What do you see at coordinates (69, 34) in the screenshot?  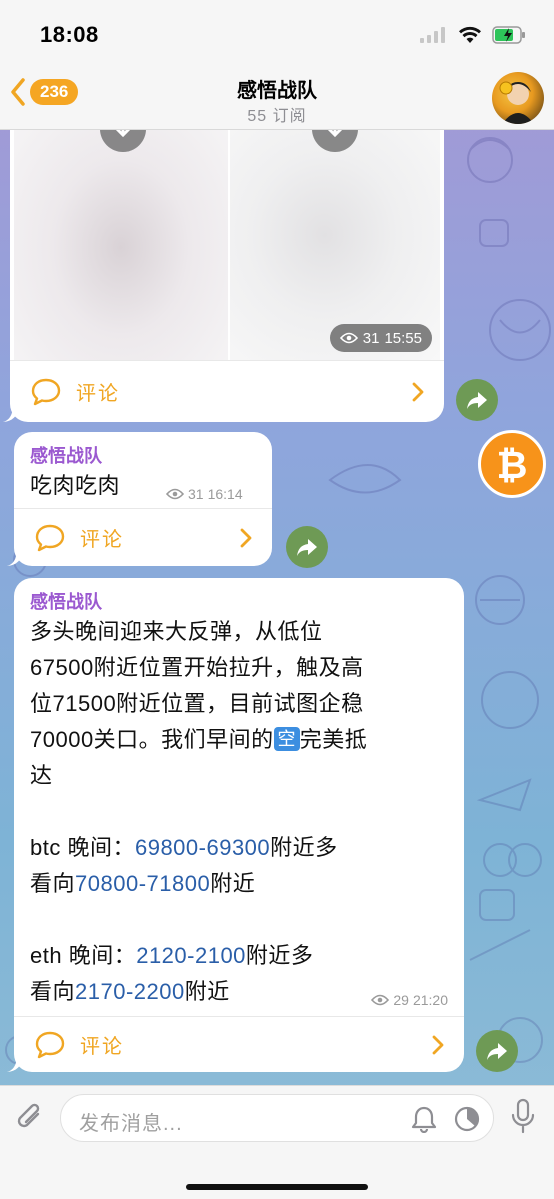 I see `status-time: 18:08` at bounding box center [69, 34].